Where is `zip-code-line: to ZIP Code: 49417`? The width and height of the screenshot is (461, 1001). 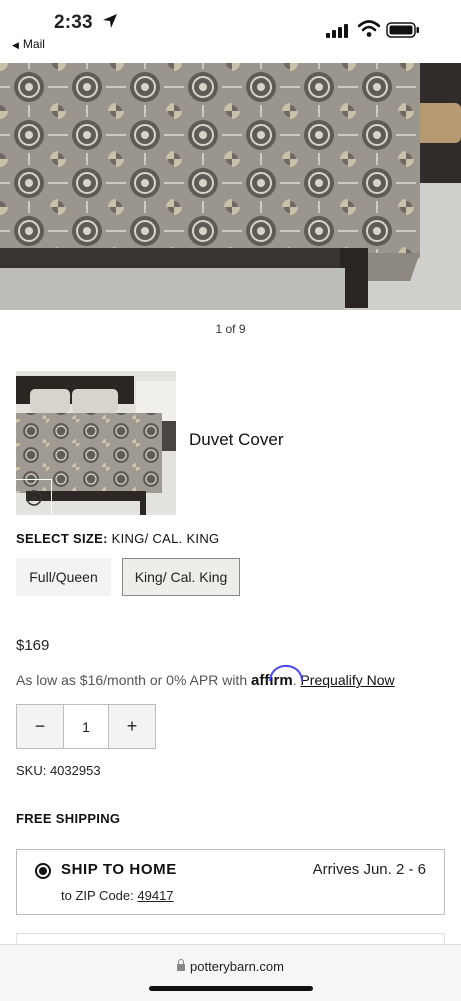
zip-code-line: to ZIP Code: 49417 is located at coordinates (117, 895).